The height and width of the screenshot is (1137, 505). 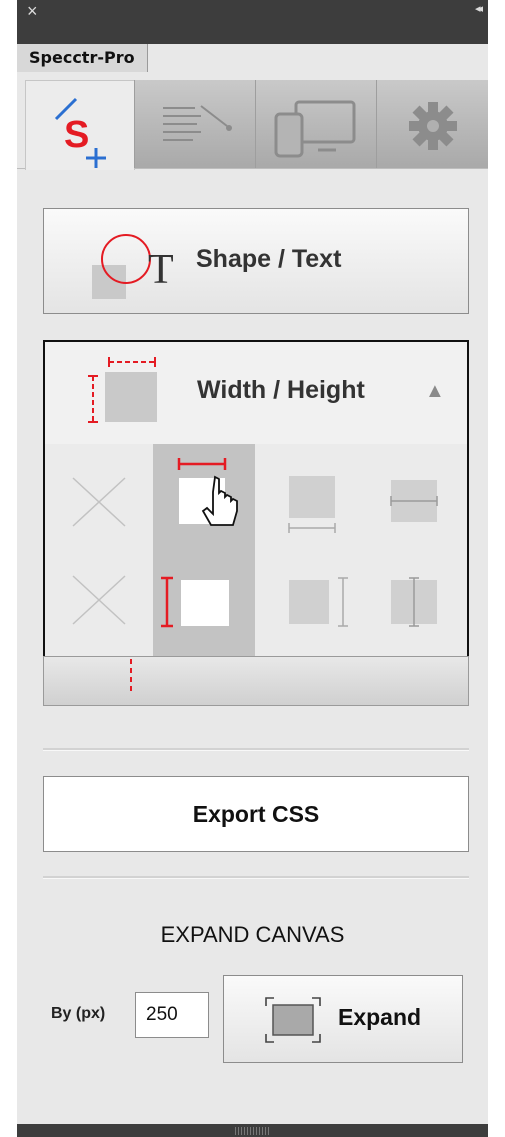 What do you see at coordinates (414, 602) in the screenshot?
I see `height-center-icon` at bounding box center [414, 602].